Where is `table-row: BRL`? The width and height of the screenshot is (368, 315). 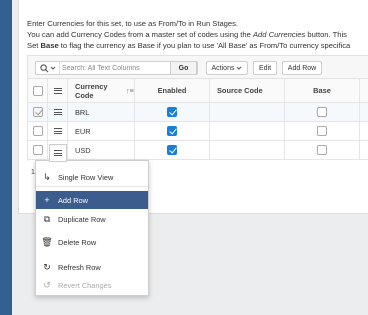 table-row: BRL is located at coordinates (198, 112).